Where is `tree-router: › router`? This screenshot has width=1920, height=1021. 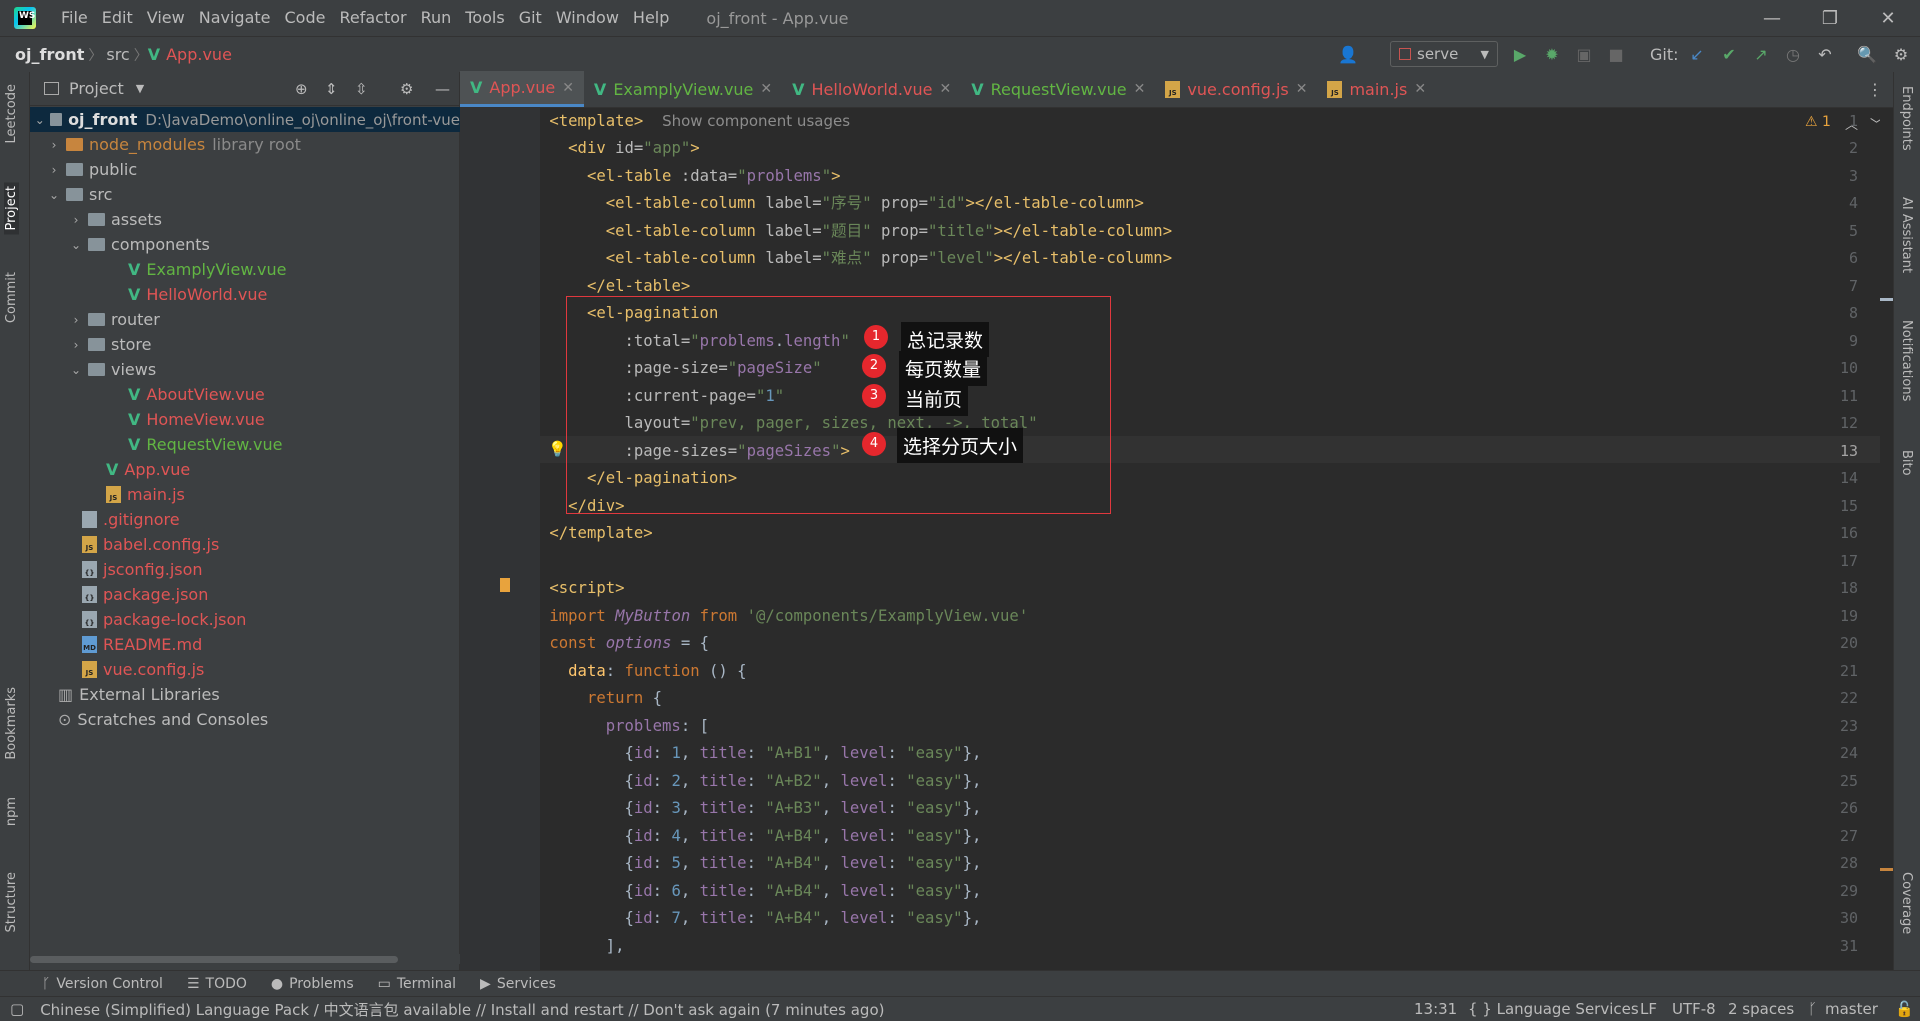
tree-router: › router is located at coordinates (114, 319).